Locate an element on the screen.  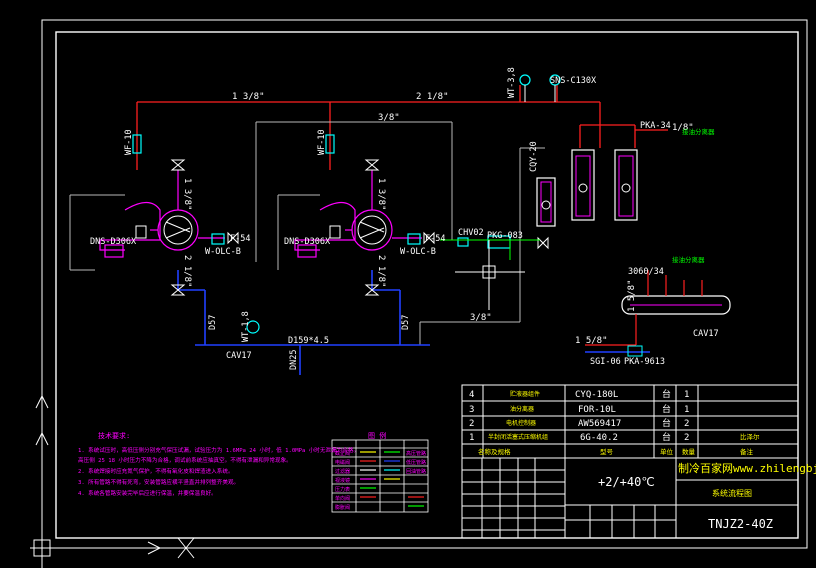
label-cav-left: CAV17 is located at coordinates (239, 356).